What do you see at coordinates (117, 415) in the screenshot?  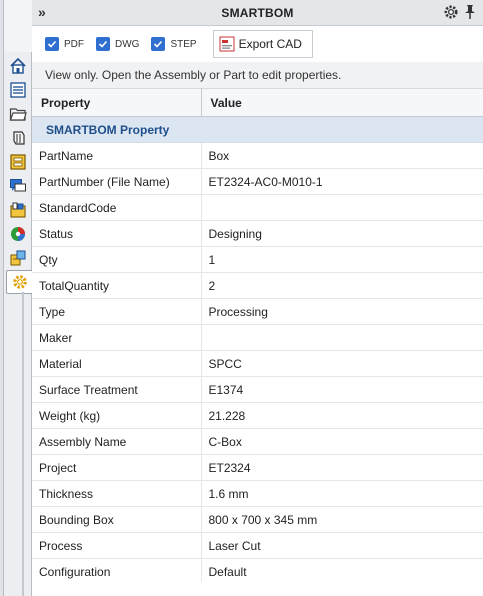 I see `property-name-cell: Weight (kg)` at bounding box center [117, 415].